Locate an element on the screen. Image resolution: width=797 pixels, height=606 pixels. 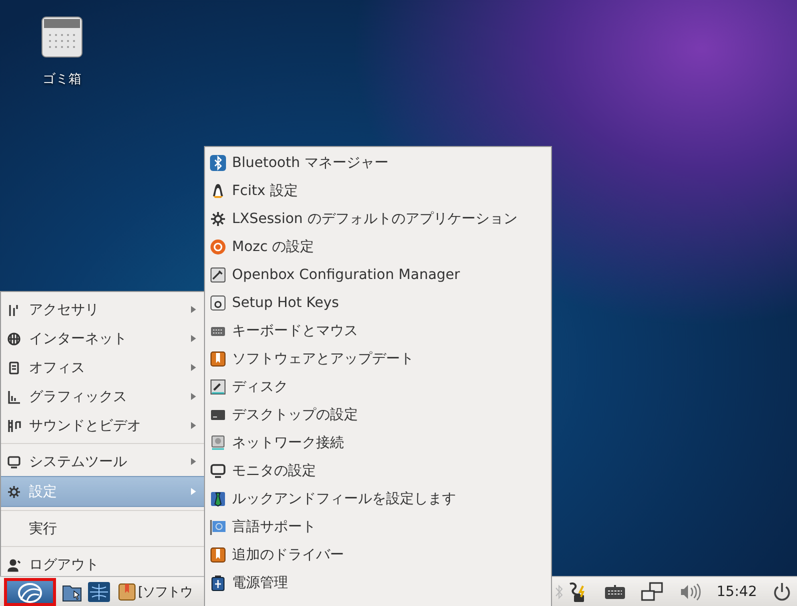
menu-item: インターネット is located at coordinates (102, 338).